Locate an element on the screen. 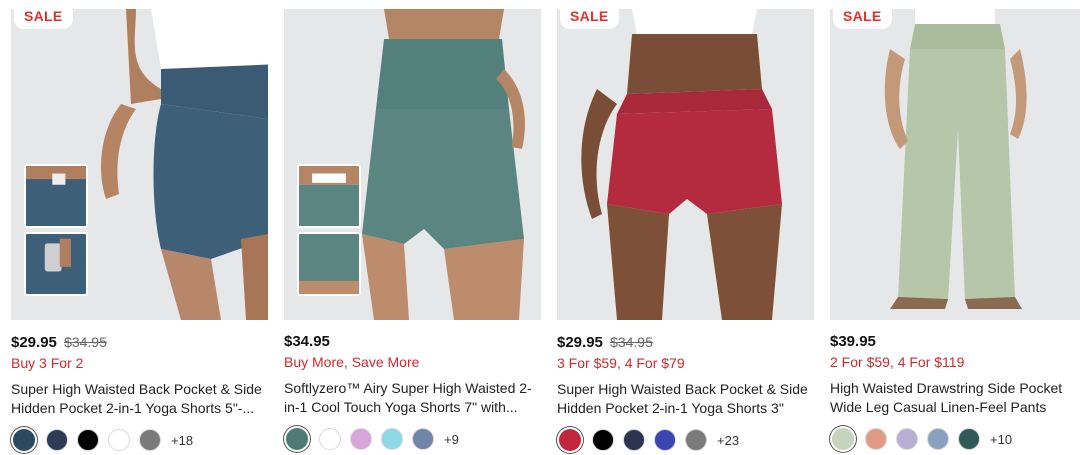 The image size is (1080, 455). color-swatches: +9 is located at coordinates (412, 439).